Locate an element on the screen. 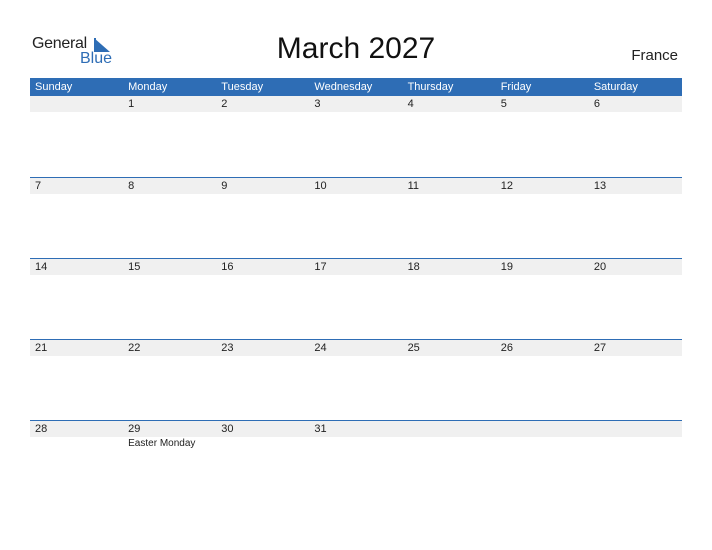 Image resolution: width=712 pixels, height=550 pixels. weekday-friday: Friday is located at coordinates (516, 87).